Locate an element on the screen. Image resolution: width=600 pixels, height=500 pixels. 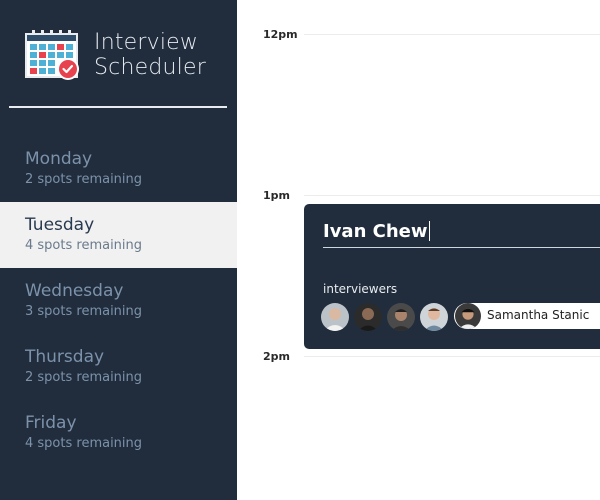
day-item-friday: Friday 4 spots remaining is located at coordinates (118, 433).